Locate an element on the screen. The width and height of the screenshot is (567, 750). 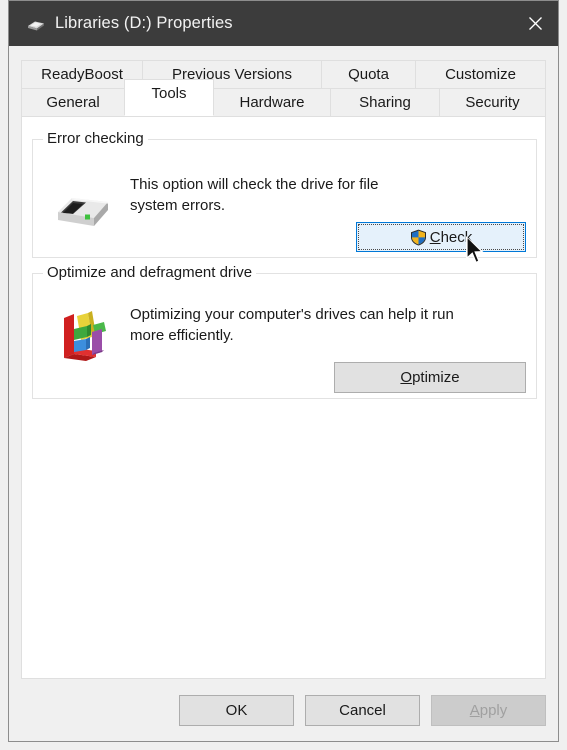
title-bar: Libraries (D:) Properties is located at coordinates (283, 23).